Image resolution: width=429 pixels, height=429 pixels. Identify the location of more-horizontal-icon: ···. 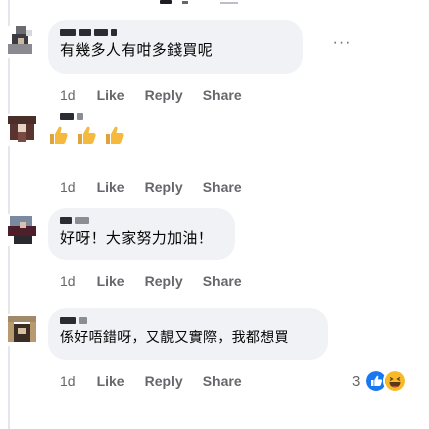
(342, 44).